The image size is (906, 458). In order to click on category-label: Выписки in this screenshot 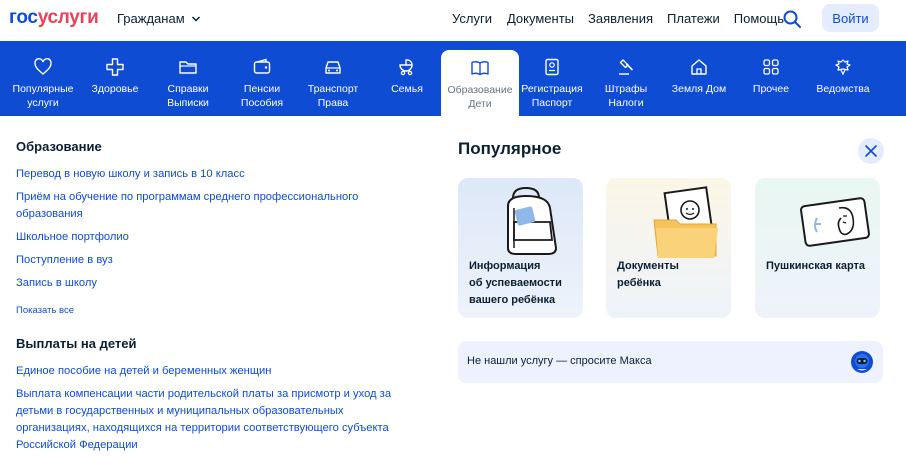, I will do `click(188, 103)`.